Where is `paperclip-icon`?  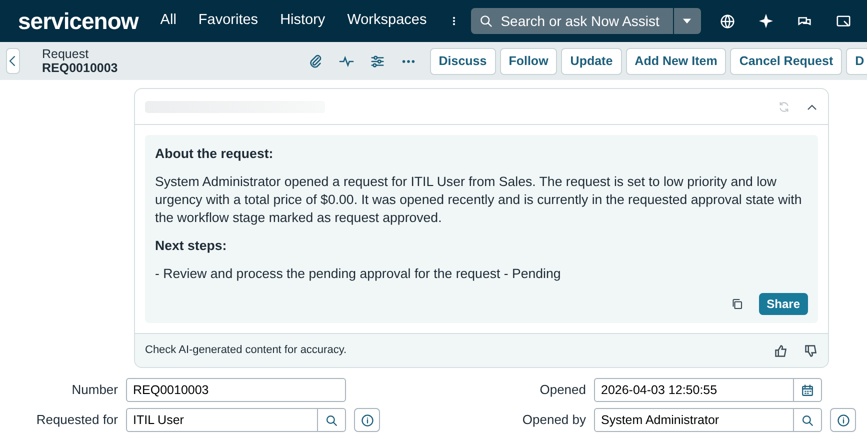
paperclip-icon is located at coordinates (315, 61).